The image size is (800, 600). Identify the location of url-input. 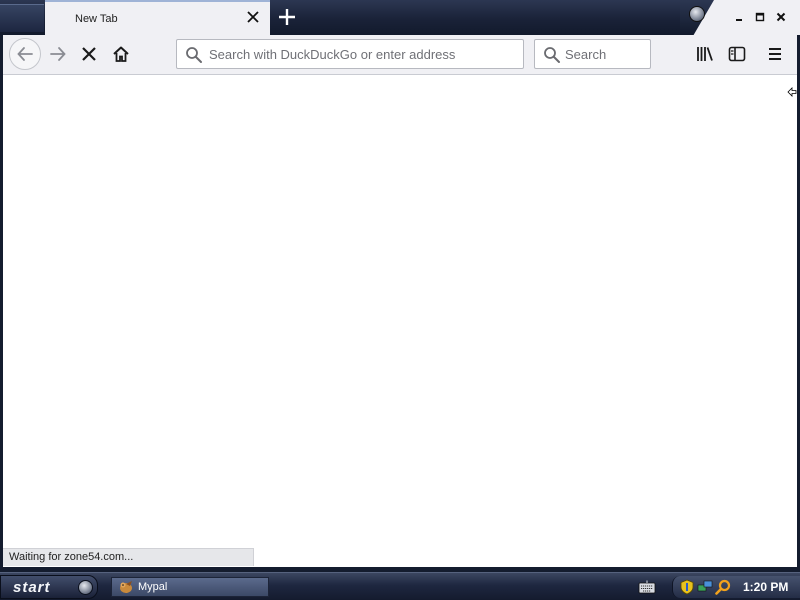
(364, 54).